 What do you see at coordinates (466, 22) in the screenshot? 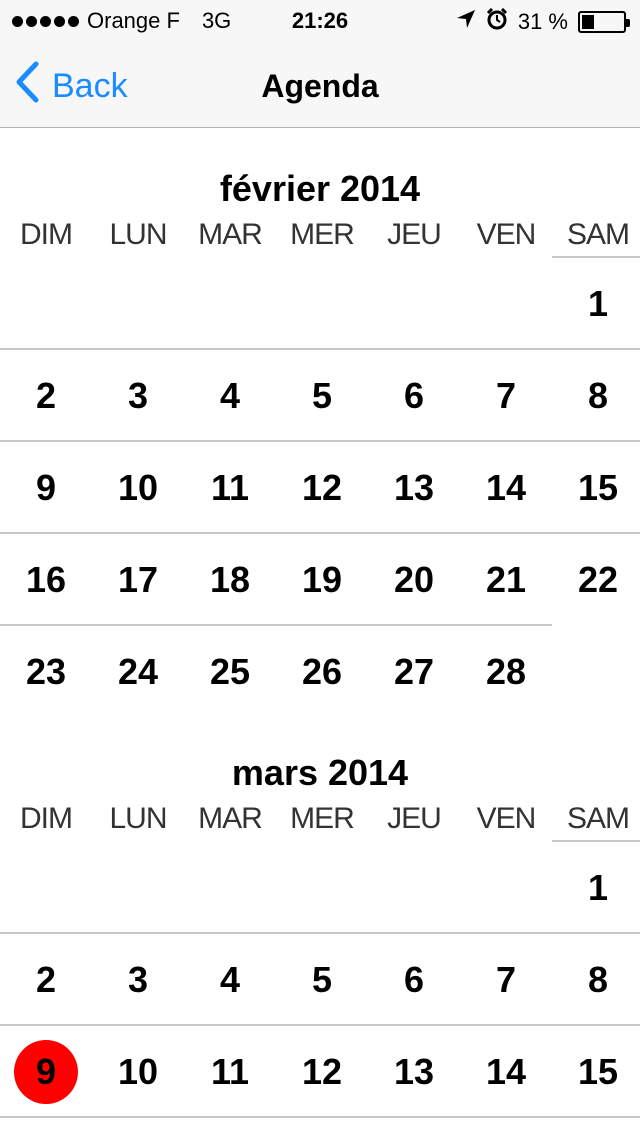
I see `location-arrow-icon` at bounding box center [466, 22].